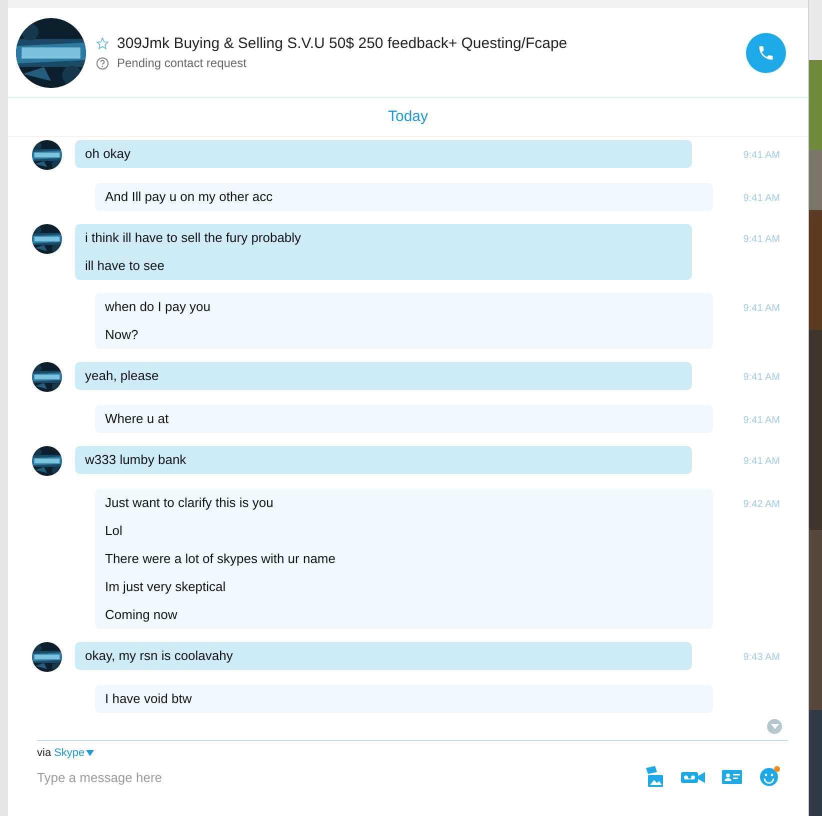  Describe the element at coordinates (74, 753) in the screenshot. I see `service-dropdown: Skype` at that location.